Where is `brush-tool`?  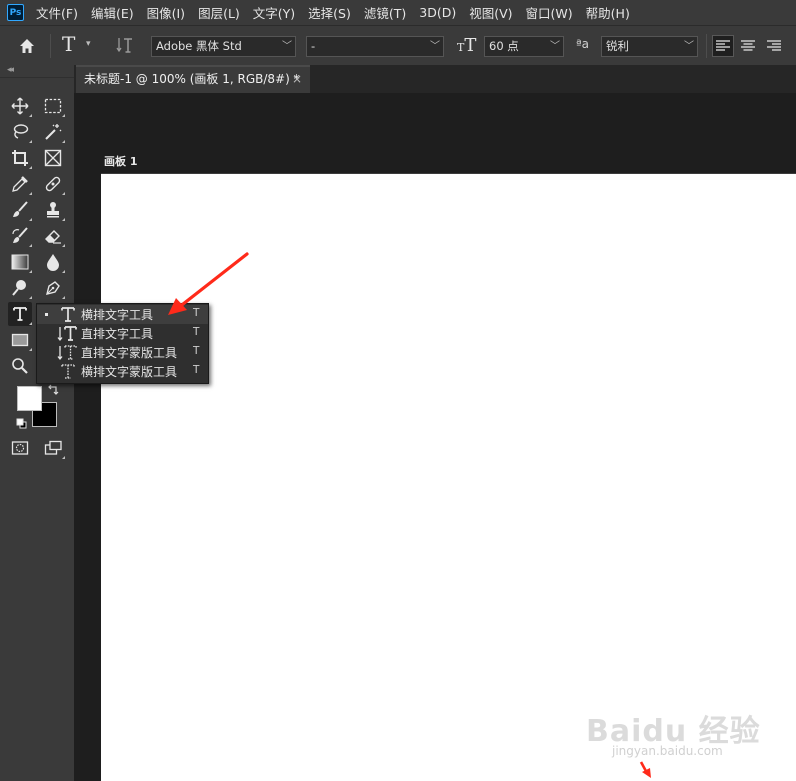 brush-tool is located at coordinates (20, 210).